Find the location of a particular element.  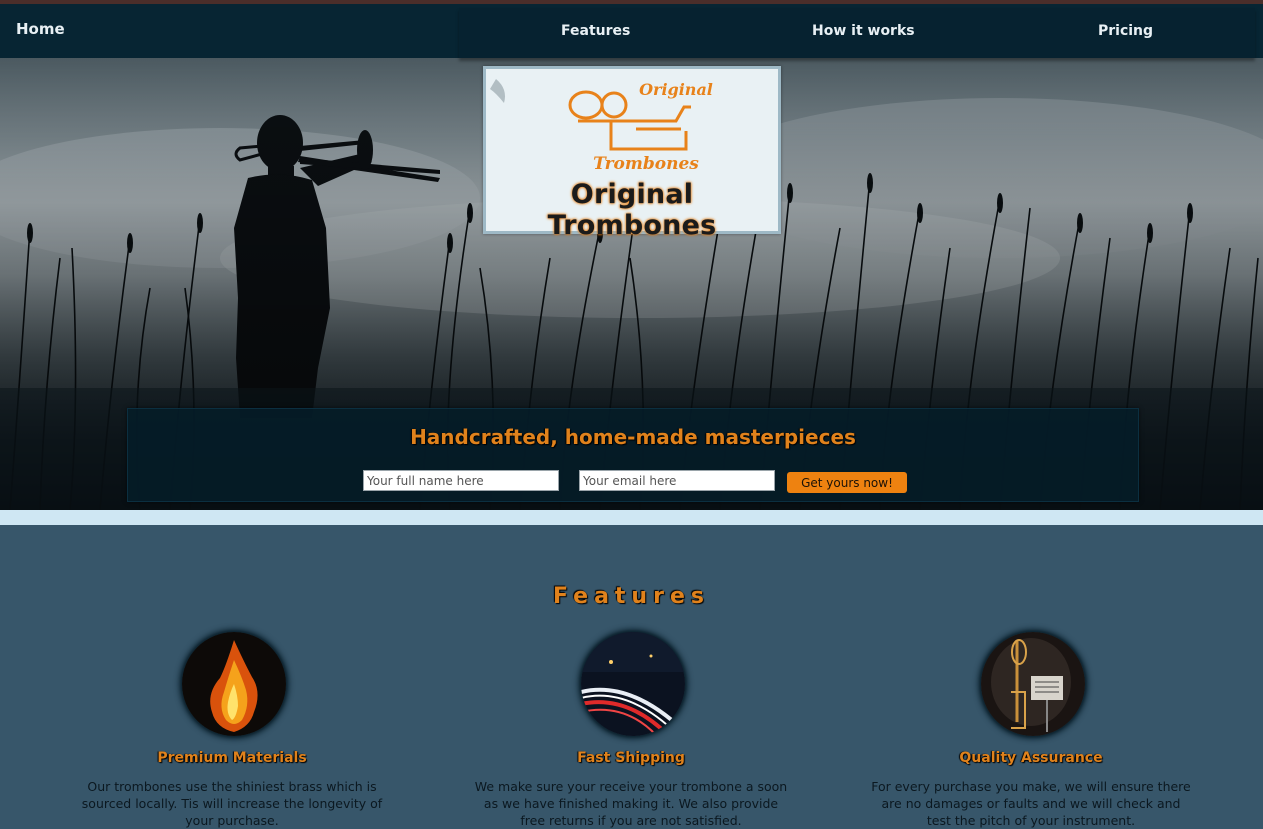

nav-features-link: Features is located at coordinates (595, 31).